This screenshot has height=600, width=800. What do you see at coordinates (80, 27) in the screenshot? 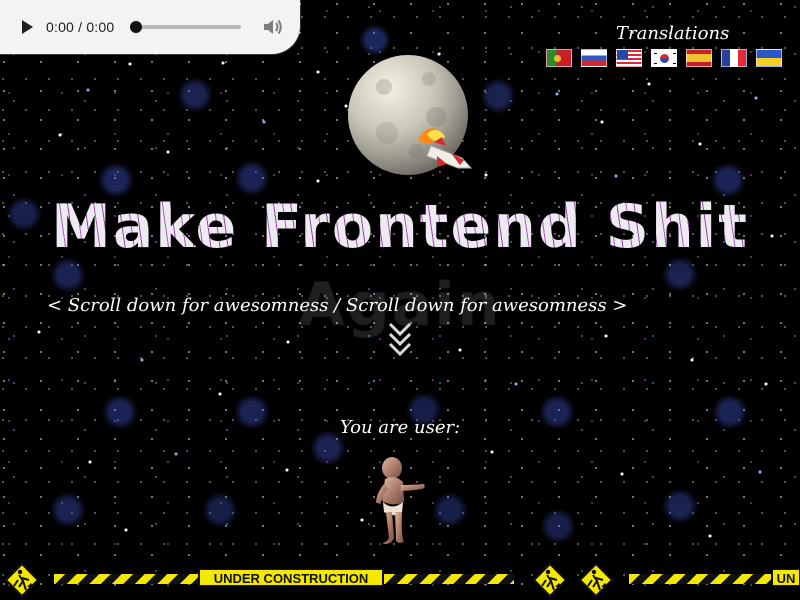
I see `audio-time: 0:00 / 0:00` at bounding box center [80, 27].